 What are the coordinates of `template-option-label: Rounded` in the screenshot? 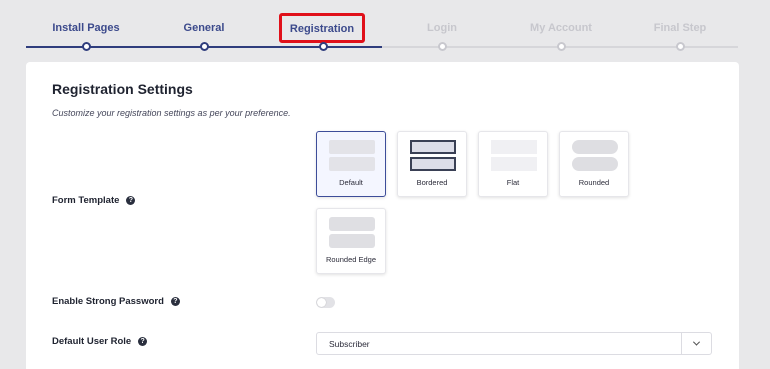 It's located at (594, 182).